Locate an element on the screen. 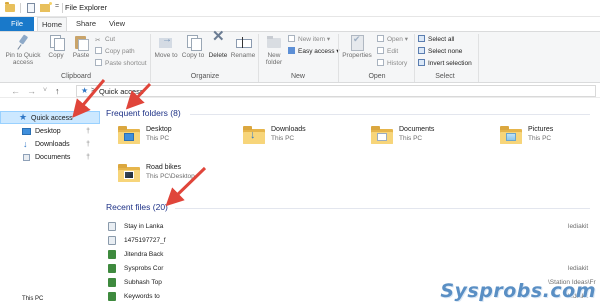 The height and width of the screenshot is (304, 600). copy-to-button: Copy to is located at coordinates (193, 46).